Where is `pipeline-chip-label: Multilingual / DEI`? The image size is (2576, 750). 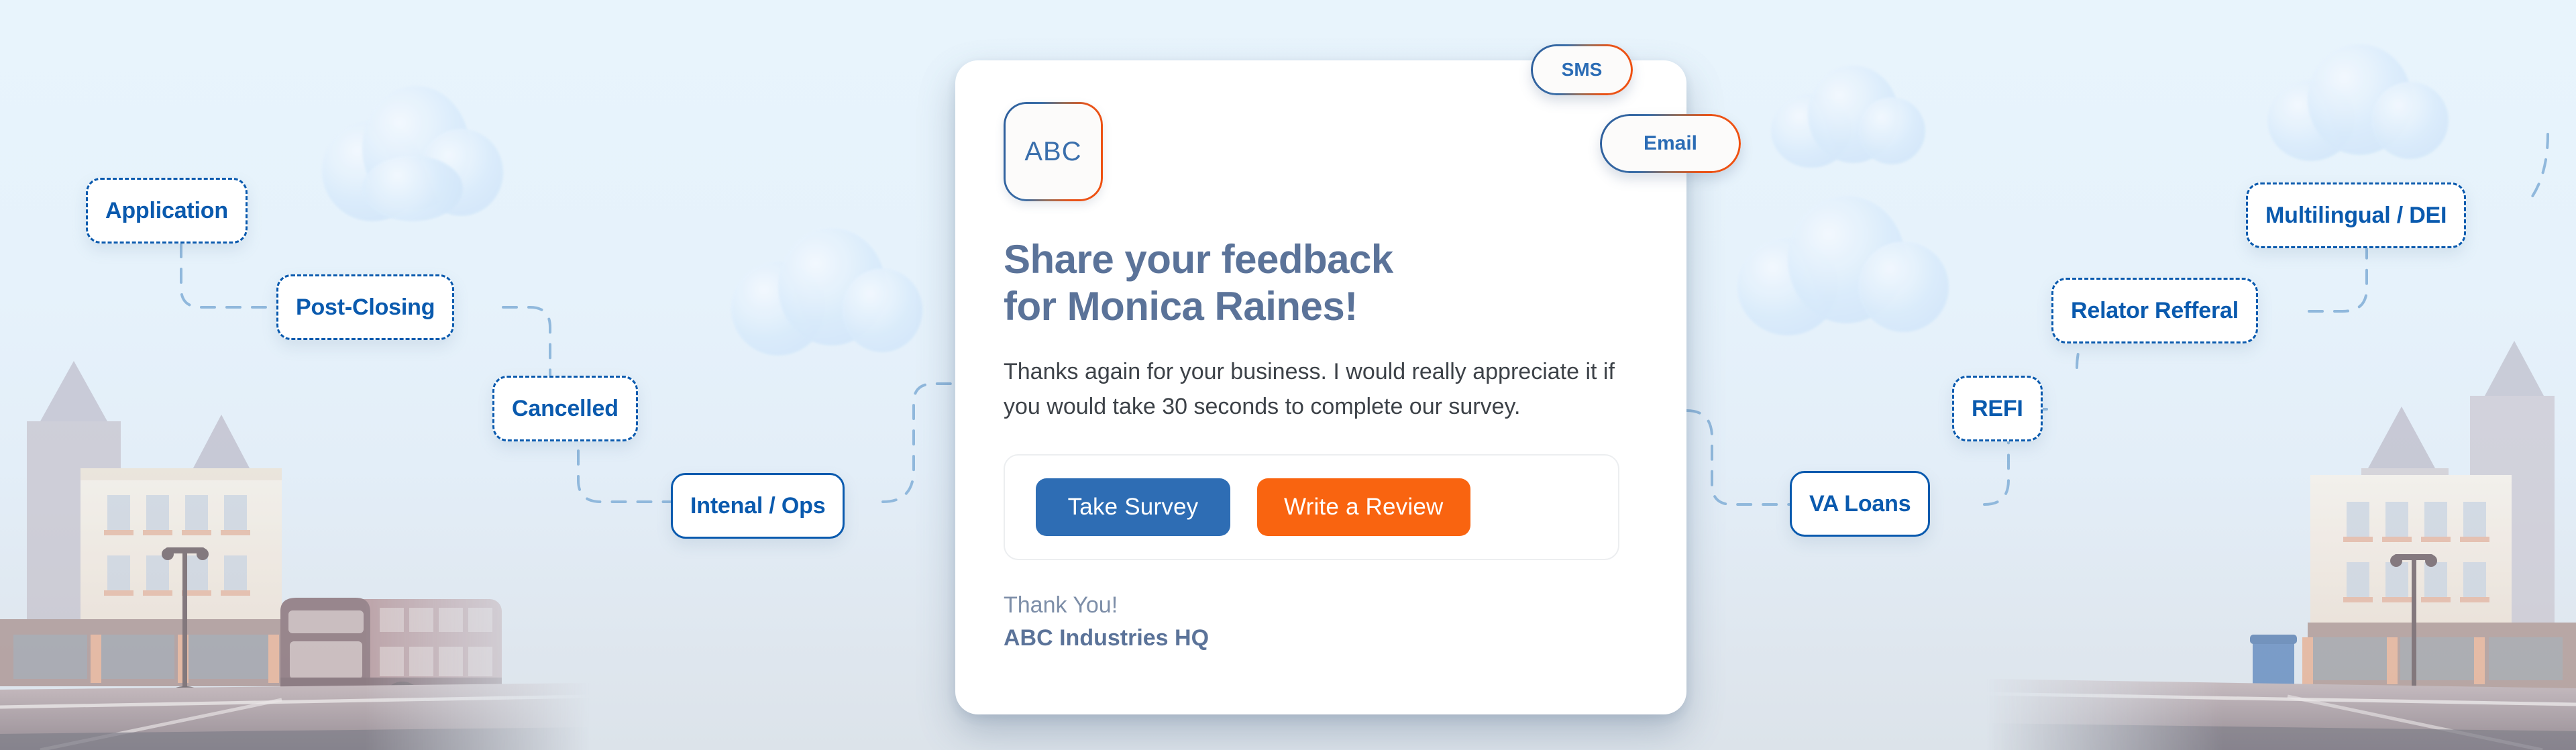
pipeline-chip-label: Multilingual / DEI is located at coordinates (2356, 215).